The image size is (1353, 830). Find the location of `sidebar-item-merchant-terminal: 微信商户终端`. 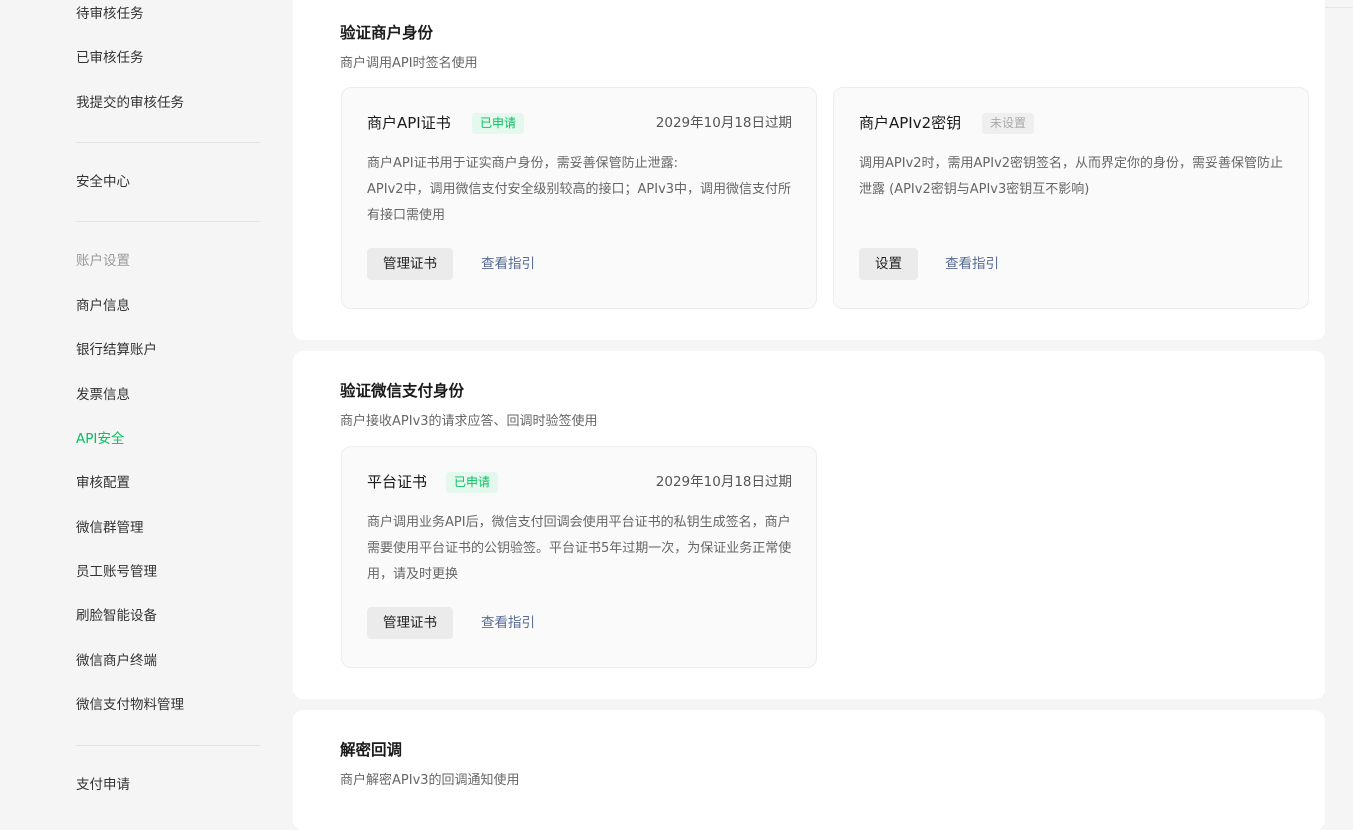

sidebar-item-merchant-terminal: 微信商户终端 is located at coordinates (116, 661).